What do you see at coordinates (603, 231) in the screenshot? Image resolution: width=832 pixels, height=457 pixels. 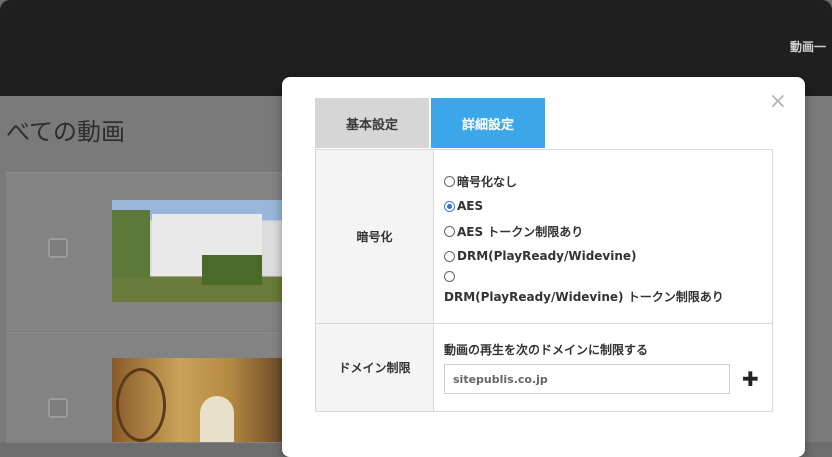 I see `radio-option-aes-token: AES トークン制限あり` at bounding box center [603, 231].